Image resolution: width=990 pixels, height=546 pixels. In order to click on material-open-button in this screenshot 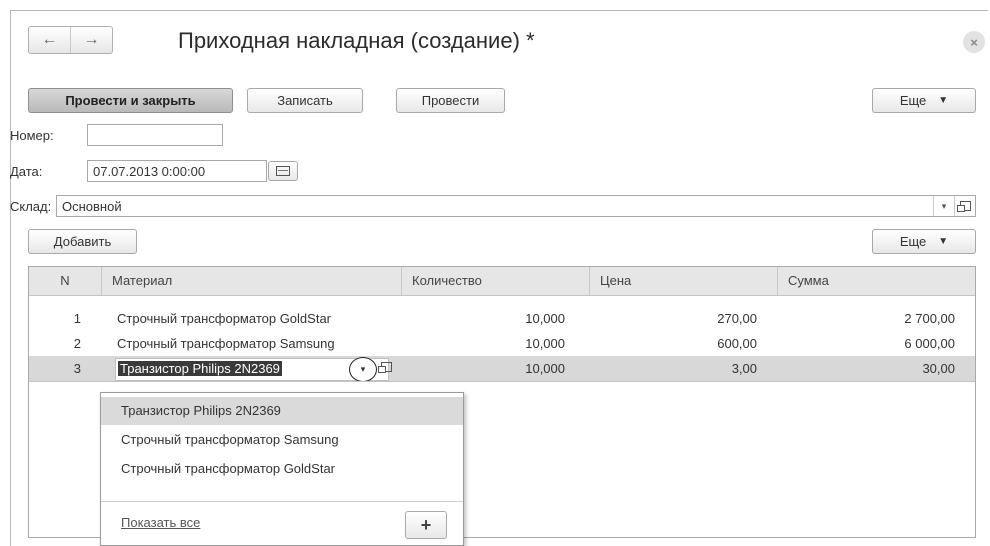, I will do `click(385, 367)`.